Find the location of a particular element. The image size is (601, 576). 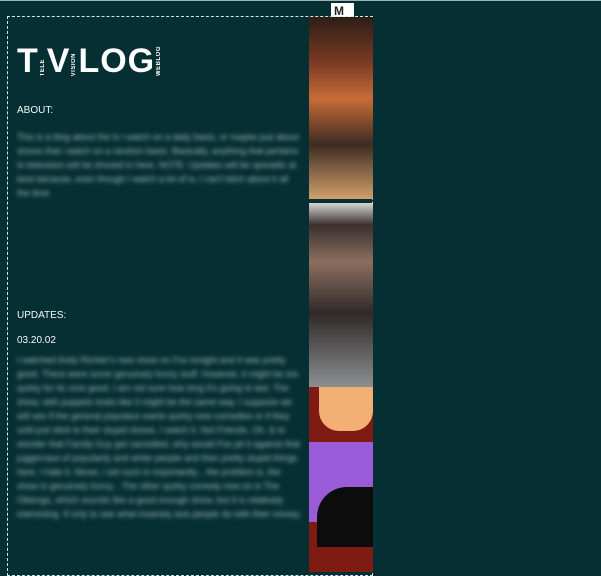

photo-strip is located at coordinates (341, 294).